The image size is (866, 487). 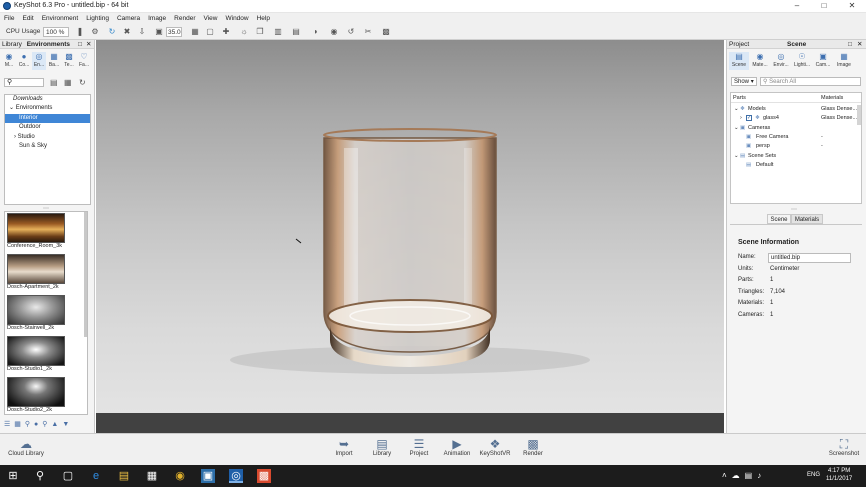 I want to click on cut-icon: ✂, so click(x=368, y=32).